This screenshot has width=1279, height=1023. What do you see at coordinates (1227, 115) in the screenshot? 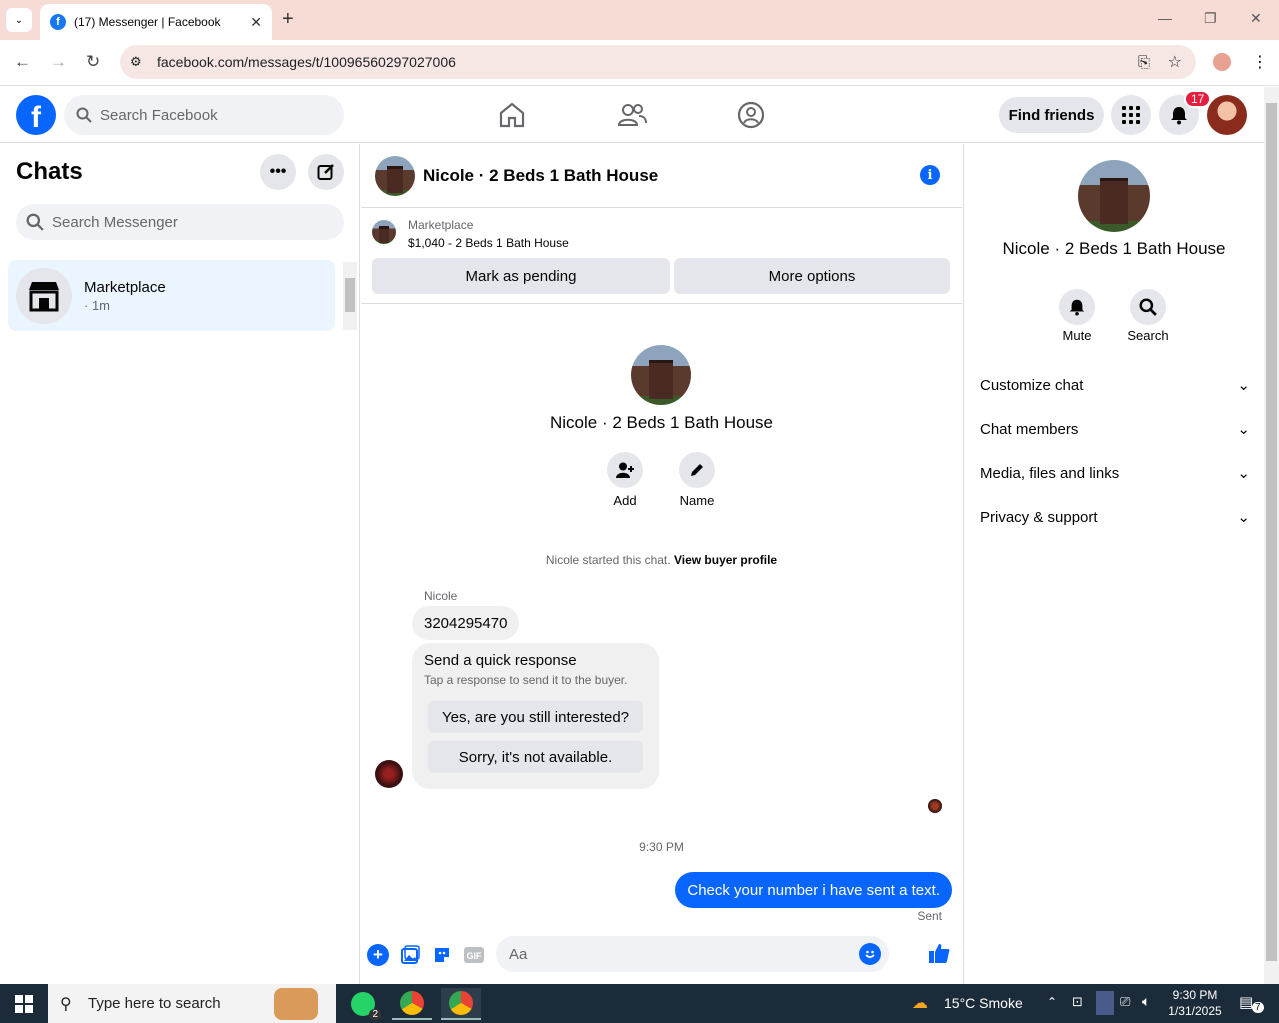
I see `account-avatar` at bounding box center [1227, 115].